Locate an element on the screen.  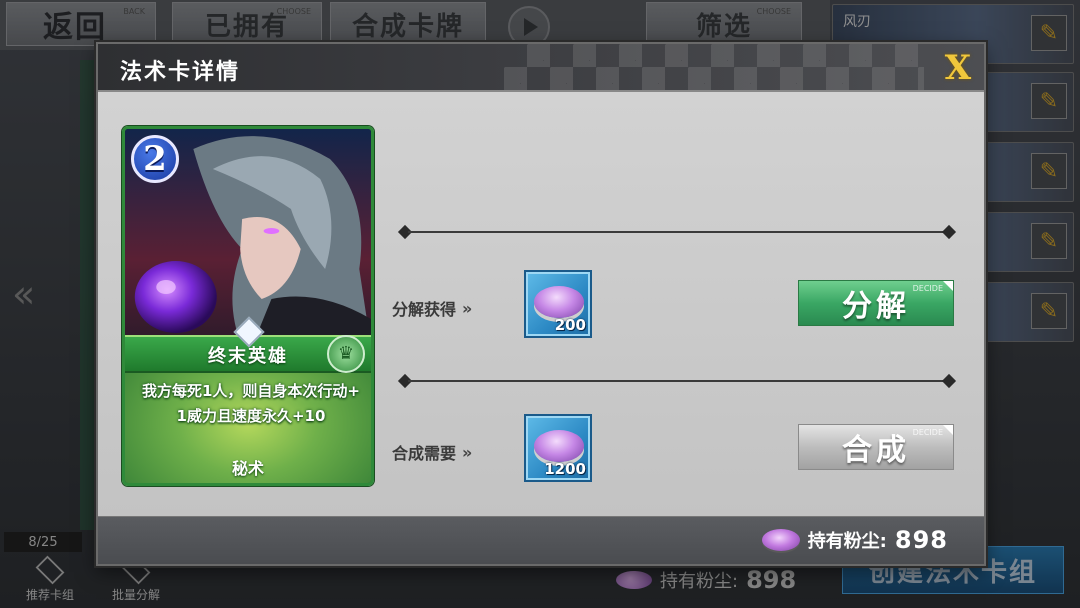
card-description: 我方每死1人，则自身本次行动+1威力且速度永久+10 is located at coordinates (250, 403).